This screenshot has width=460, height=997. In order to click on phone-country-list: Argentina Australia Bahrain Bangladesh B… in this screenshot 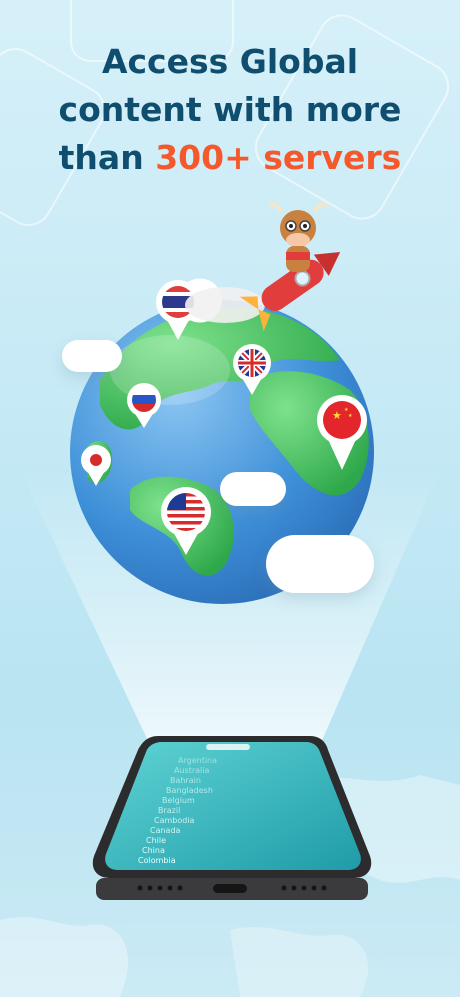, I will do `click(233, 803)`.